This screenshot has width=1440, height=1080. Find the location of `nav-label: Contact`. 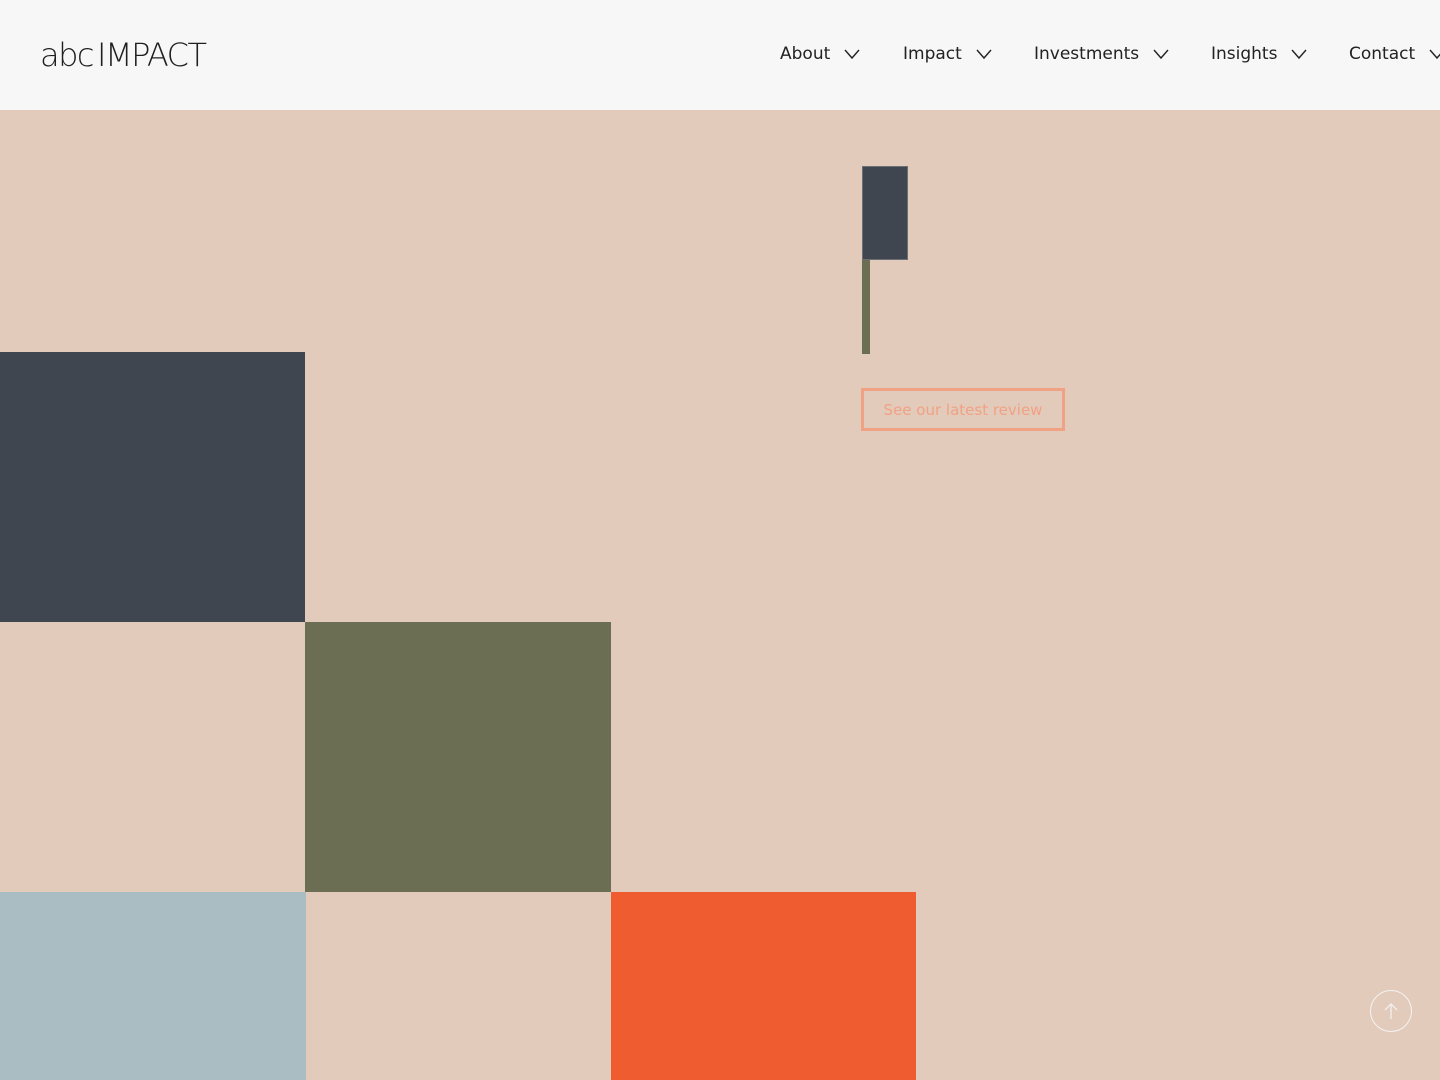

nav-label: Contact is located at coordinates (1382, 54).